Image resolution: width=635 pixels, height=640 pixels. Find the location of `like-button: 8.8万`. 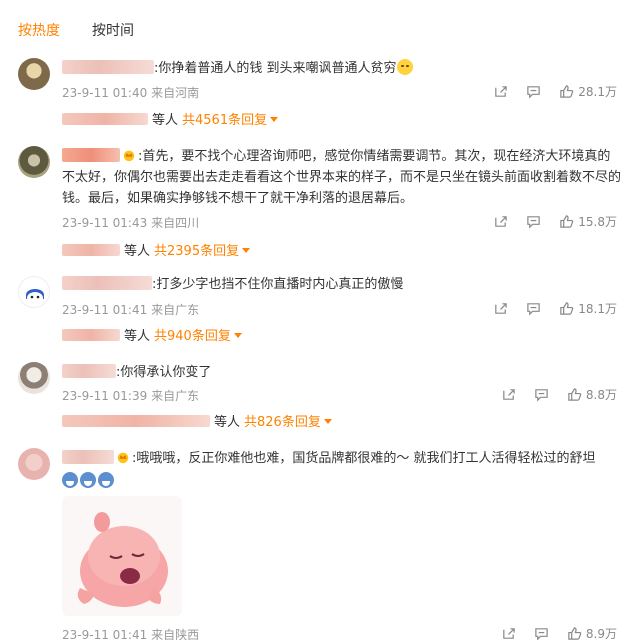

like-button: 8.8万 is located at coordinates (592, 394).